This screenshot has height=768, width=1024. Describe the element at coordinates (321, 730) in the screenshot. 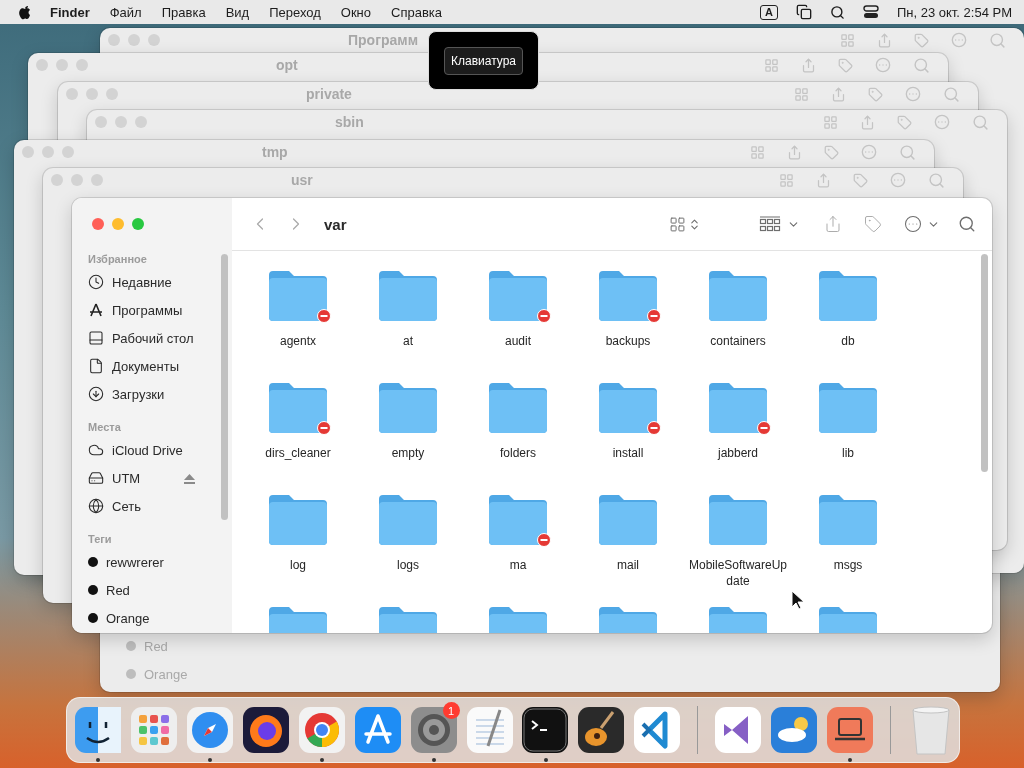

I see `ring-logo-icon` at that location.